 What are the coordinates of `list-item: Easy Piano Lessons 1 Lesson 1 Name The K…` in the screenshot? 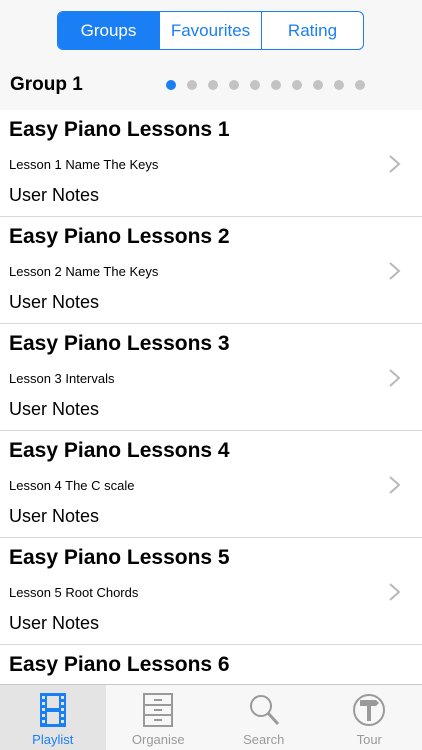 It's located at (211, 163).